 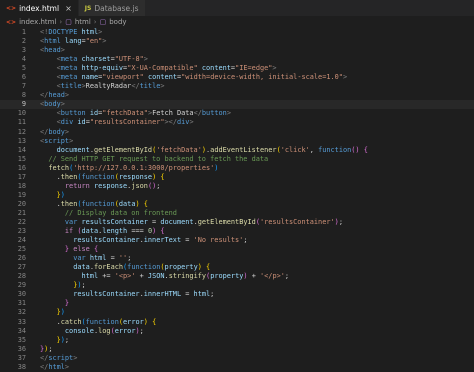 I want to click on code-token: script, so click(x=57, y=140).